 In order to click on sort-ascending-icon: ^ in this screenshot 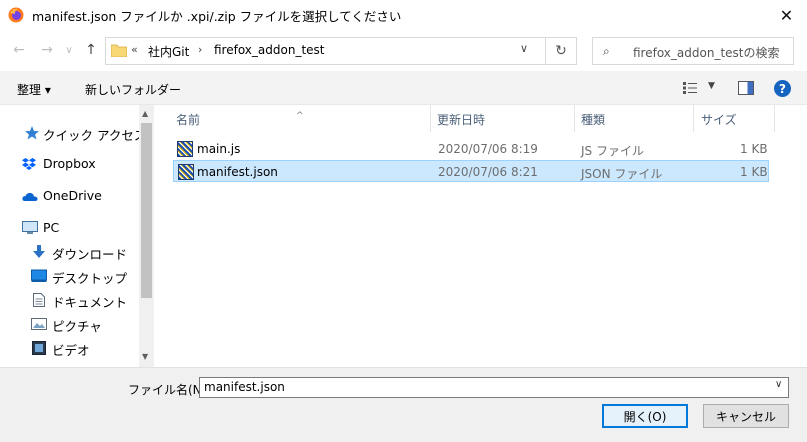, I will do `click(300, 116)`.